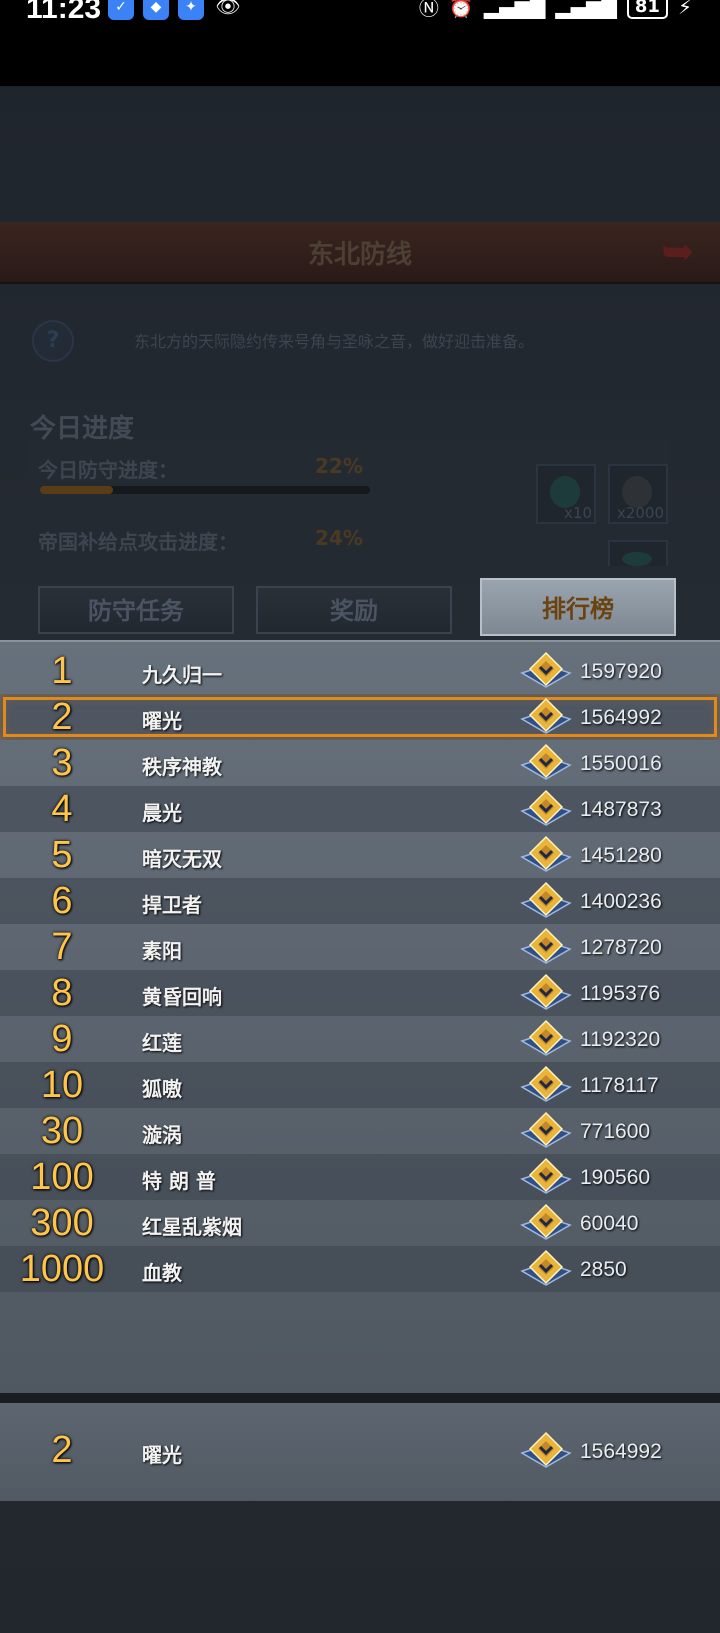 Image resolution: width=720 pixels, height=1633 pixels. I want to click on progress-bar-fill, so click(76, 490).